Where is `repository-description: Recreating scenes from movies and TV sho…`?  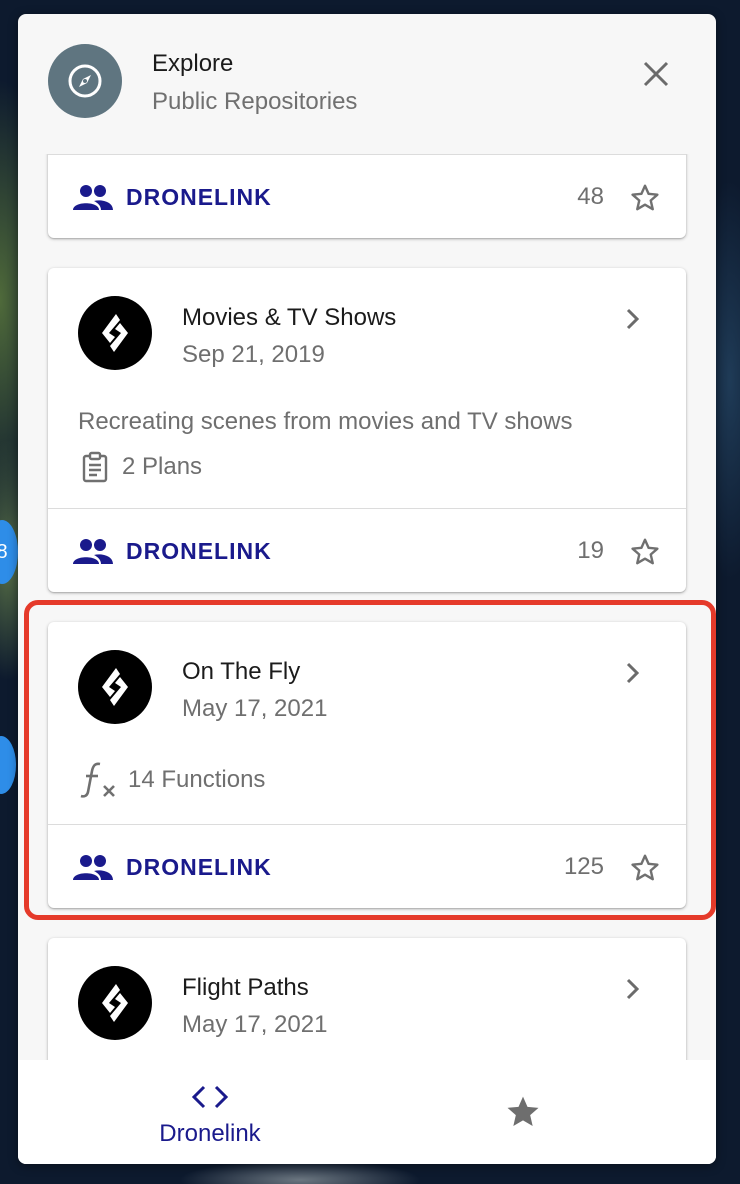
repository-description: Recreating scenes from movies and TV sho… is located at coordinates (325, 421).